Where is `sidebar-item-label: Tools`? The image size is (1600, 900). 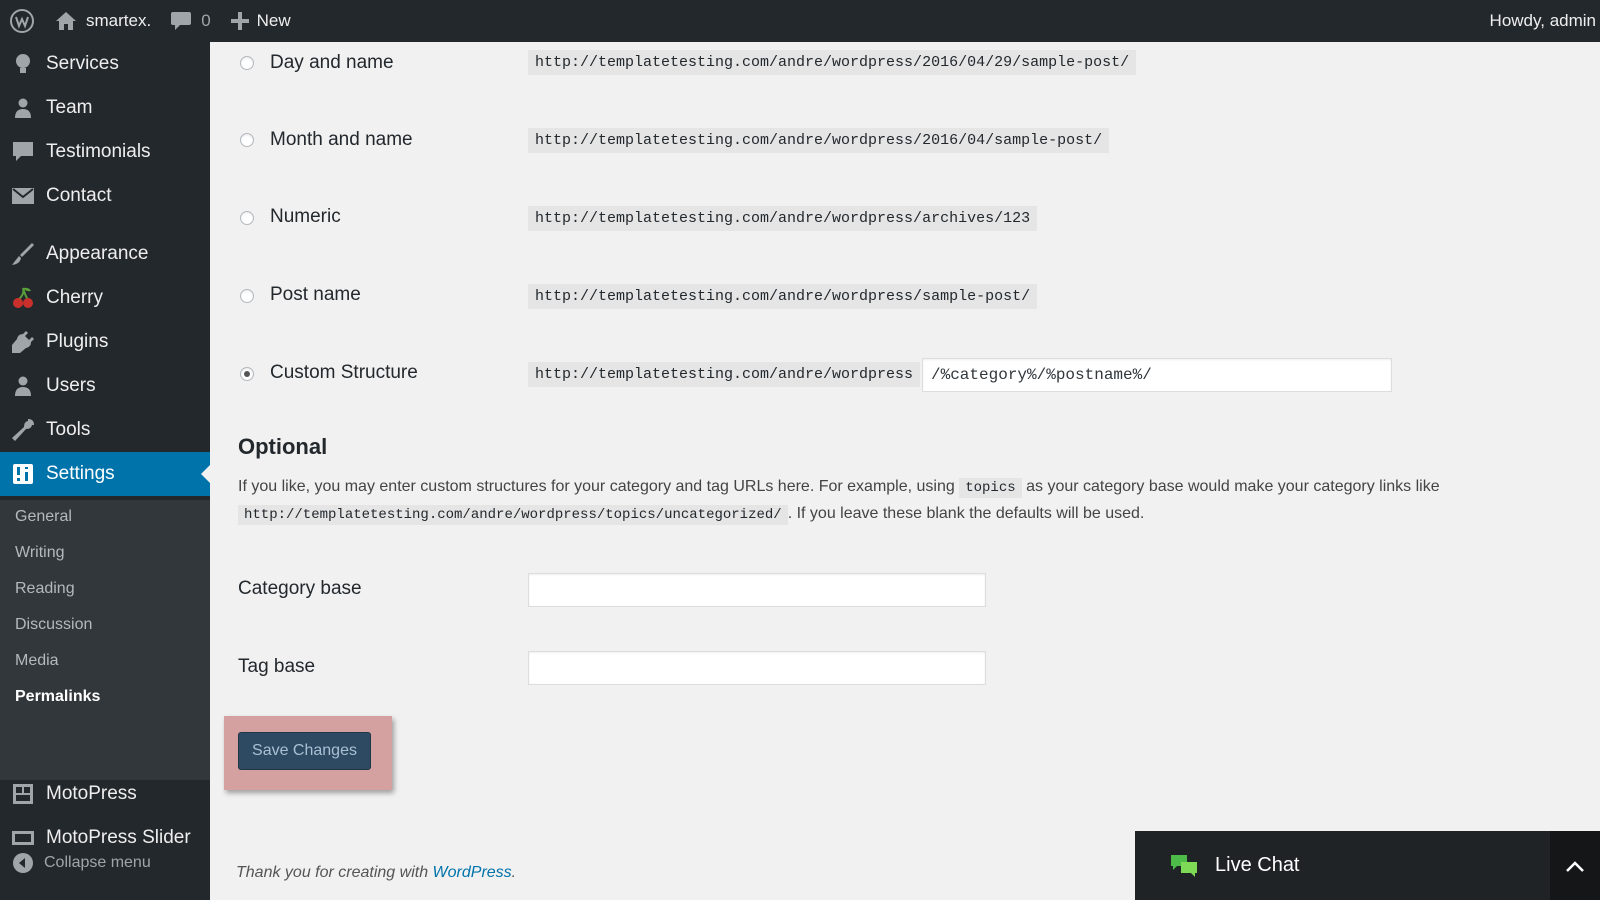
sidebar-item-label: Tools is located at coordinates (68, 429).